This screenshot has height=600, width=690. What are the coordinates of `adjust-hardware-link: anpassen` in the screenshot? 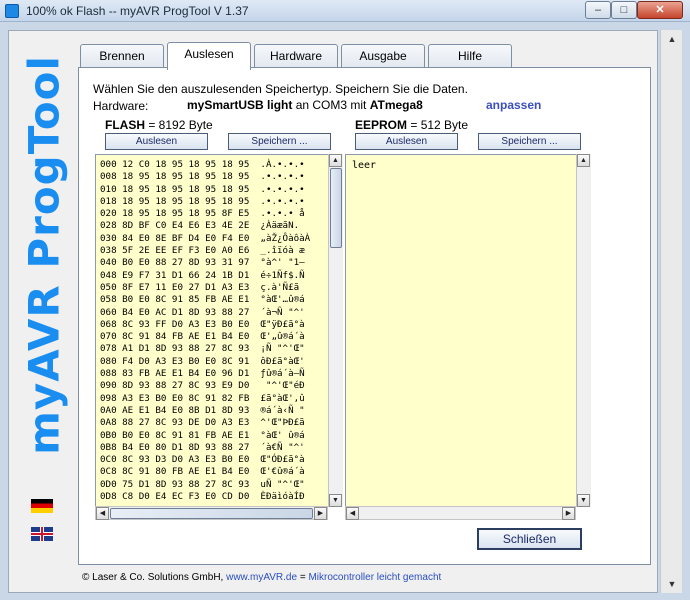 It's located at (513, 105).